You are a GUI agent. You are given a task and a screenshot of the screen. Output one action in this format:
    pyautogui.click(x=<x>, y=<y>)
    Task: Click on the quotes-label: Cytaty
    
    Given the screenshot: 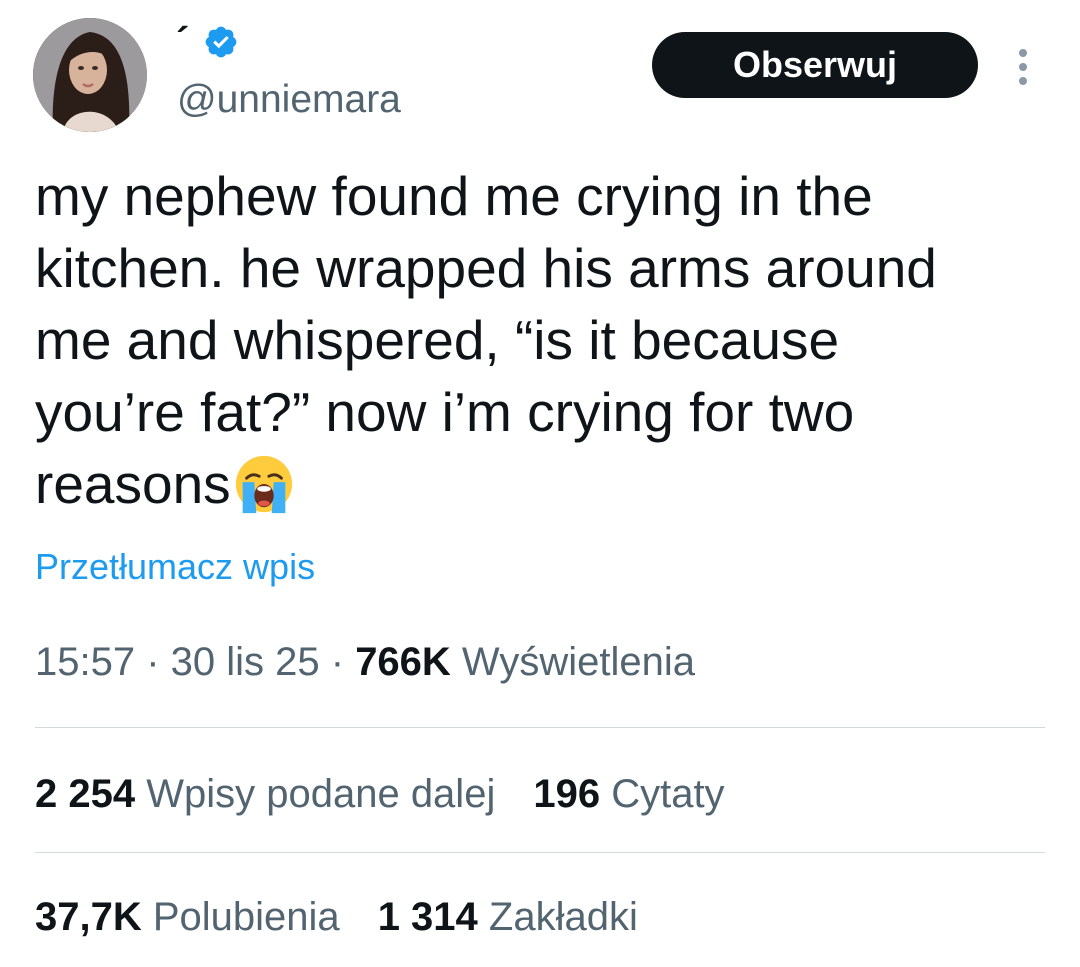 What is the action you would take?
    pyautogui.click(x=662, y=794)
    